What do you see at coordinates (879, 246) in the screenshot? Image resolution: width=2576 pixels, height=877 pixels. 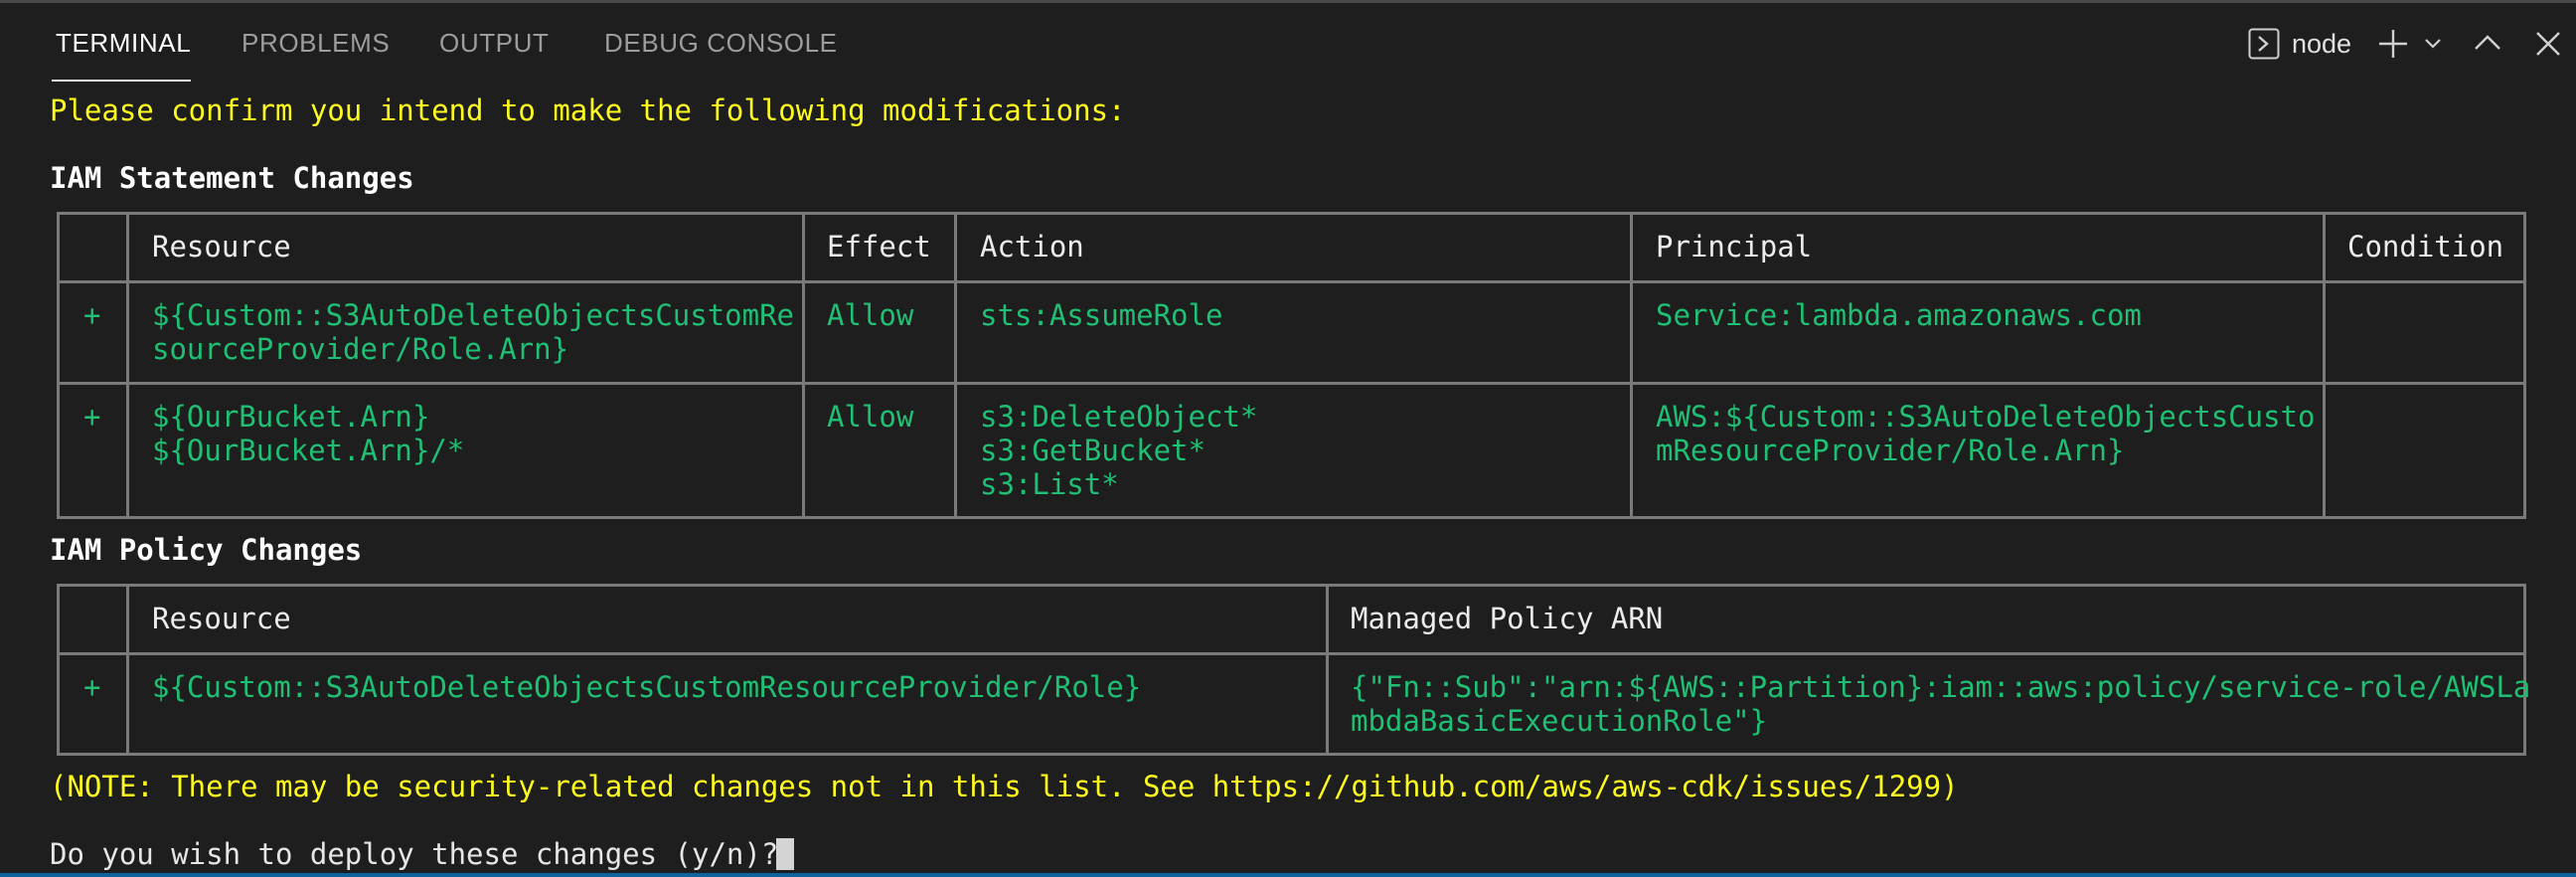 I see `column-header-effect: Effect` at bounding box center [879, 246].